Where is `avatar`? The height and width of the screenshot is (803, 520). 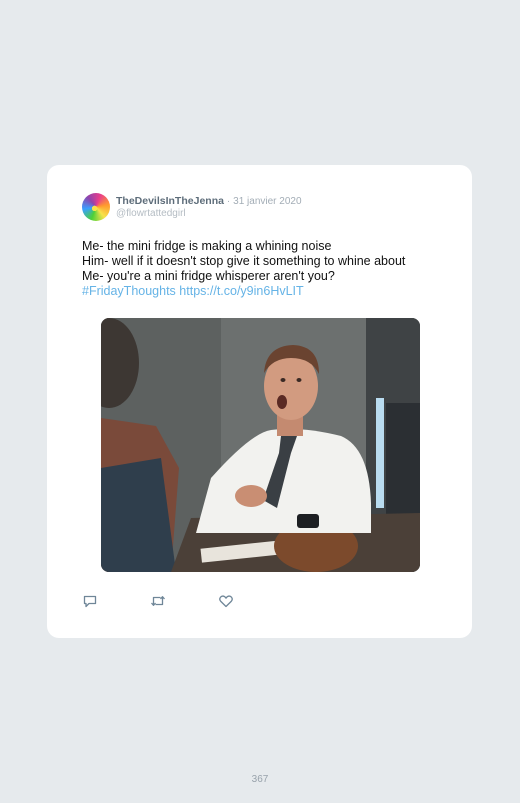 avatar is located at coordinates (96, 207).